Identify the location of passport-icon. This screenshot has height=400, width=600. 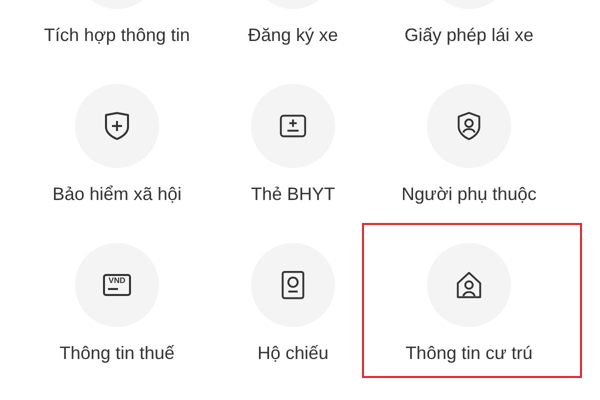
(293, 285).